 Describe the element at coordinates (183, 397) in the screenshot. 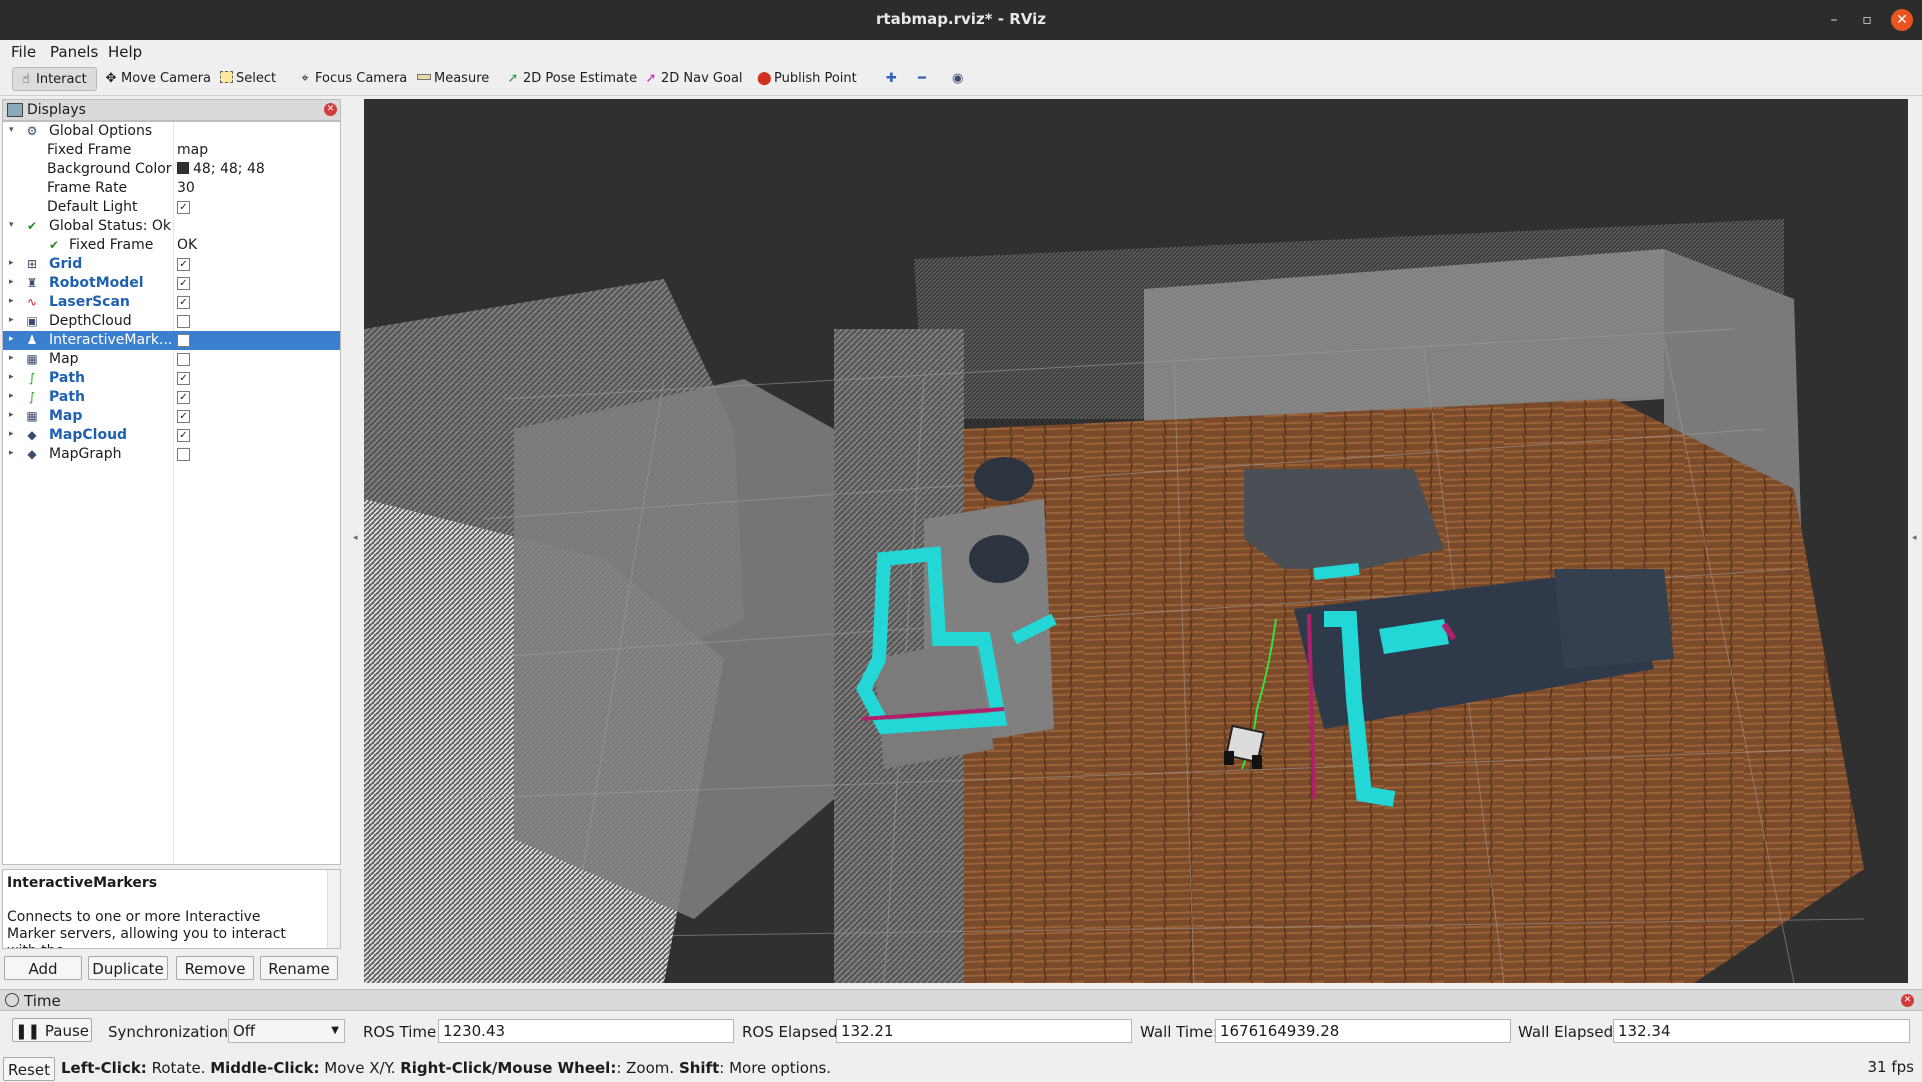

I see `path-2-checkbox: ✓` at that location.